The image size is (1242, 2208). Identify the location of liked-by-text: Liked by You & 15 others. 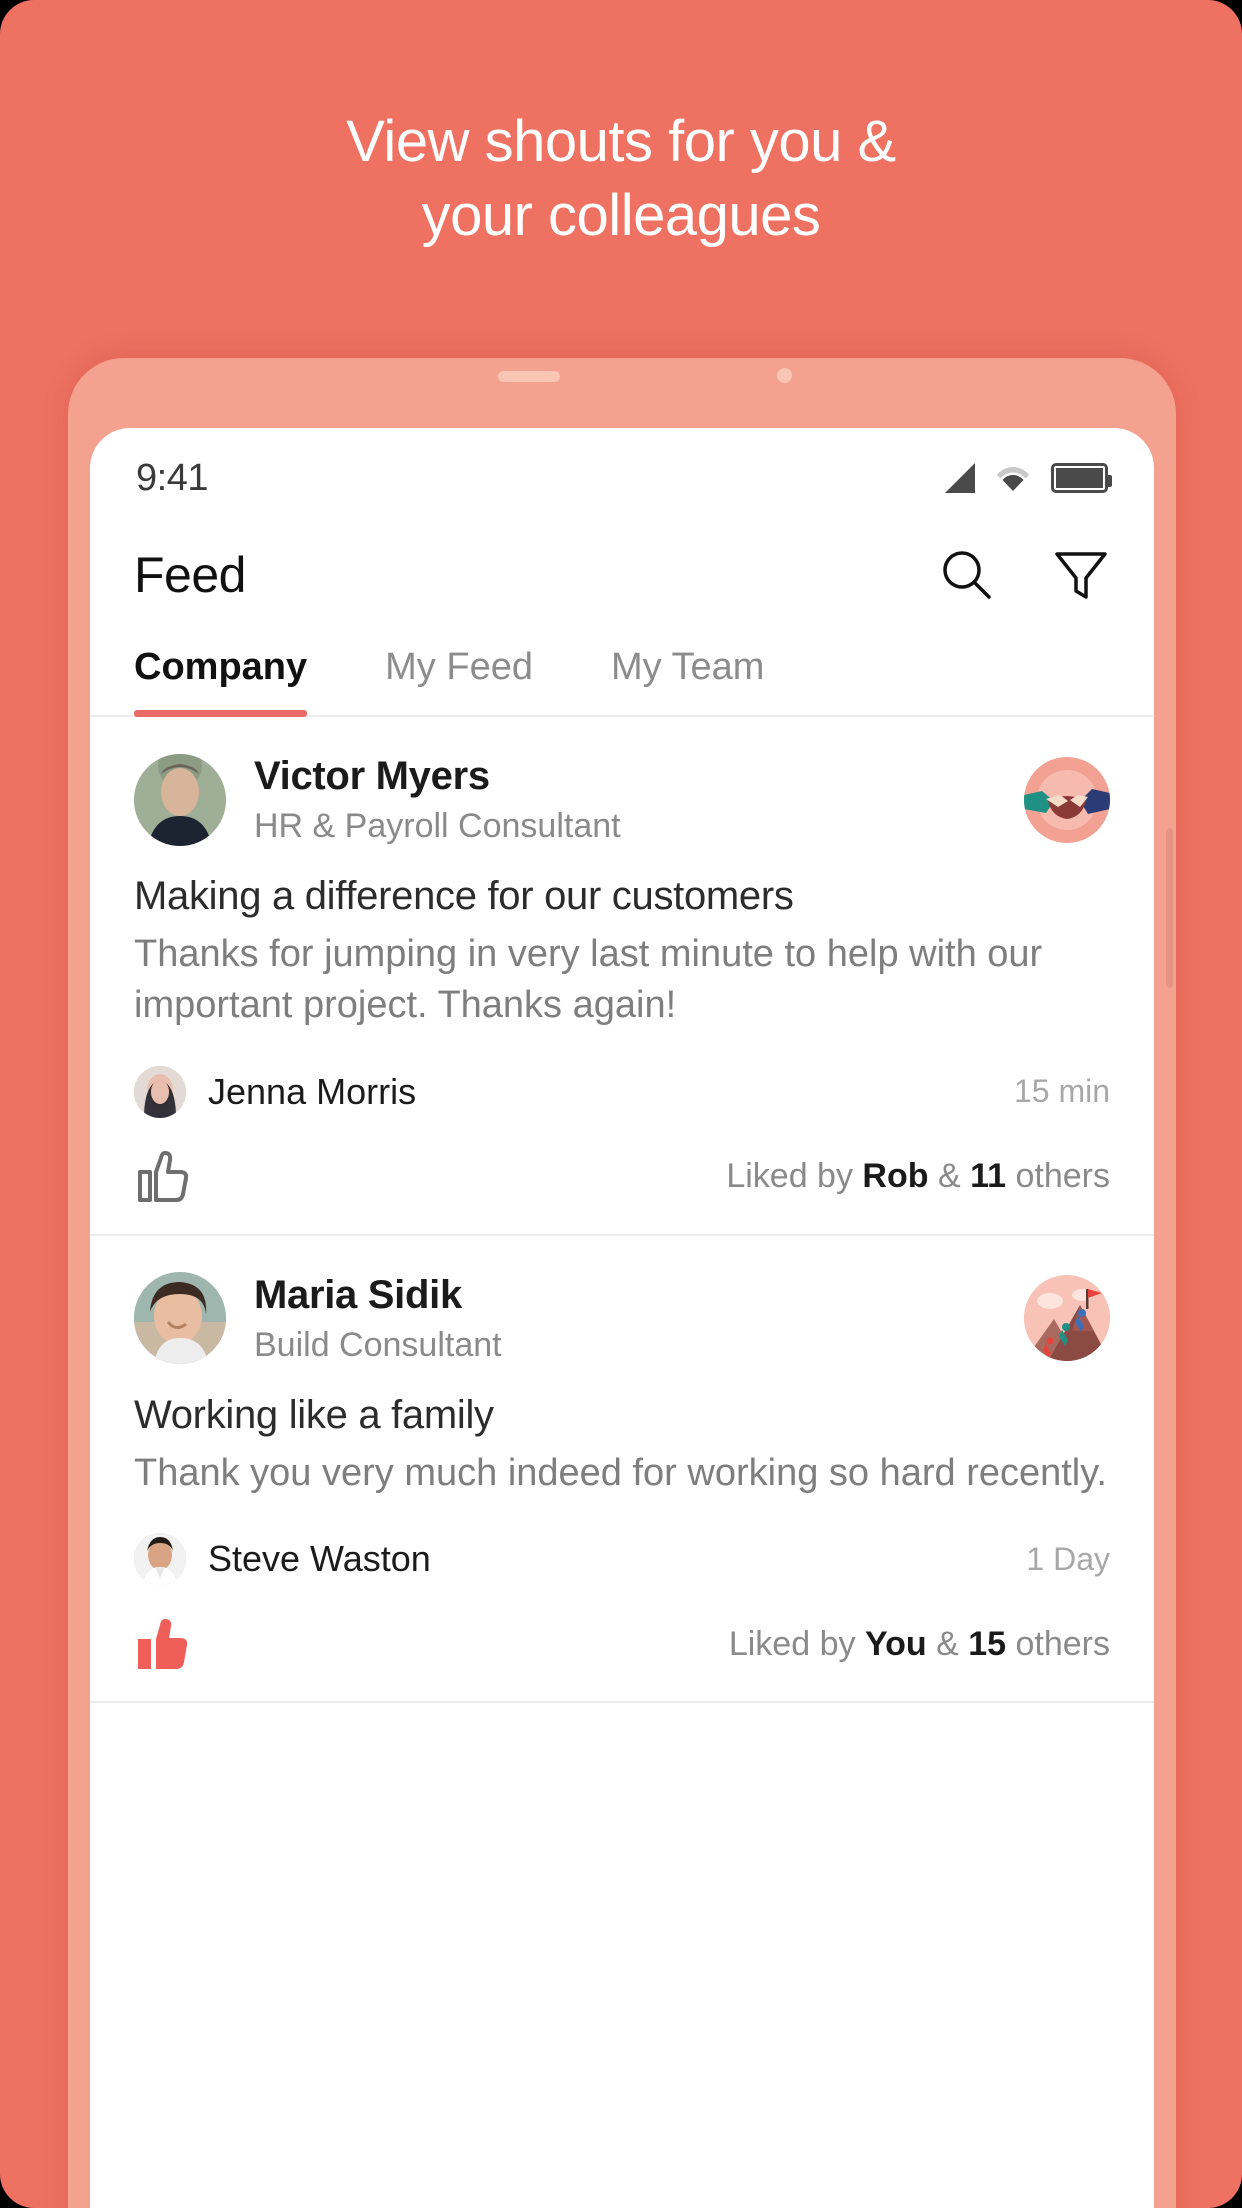
(919, 1644).